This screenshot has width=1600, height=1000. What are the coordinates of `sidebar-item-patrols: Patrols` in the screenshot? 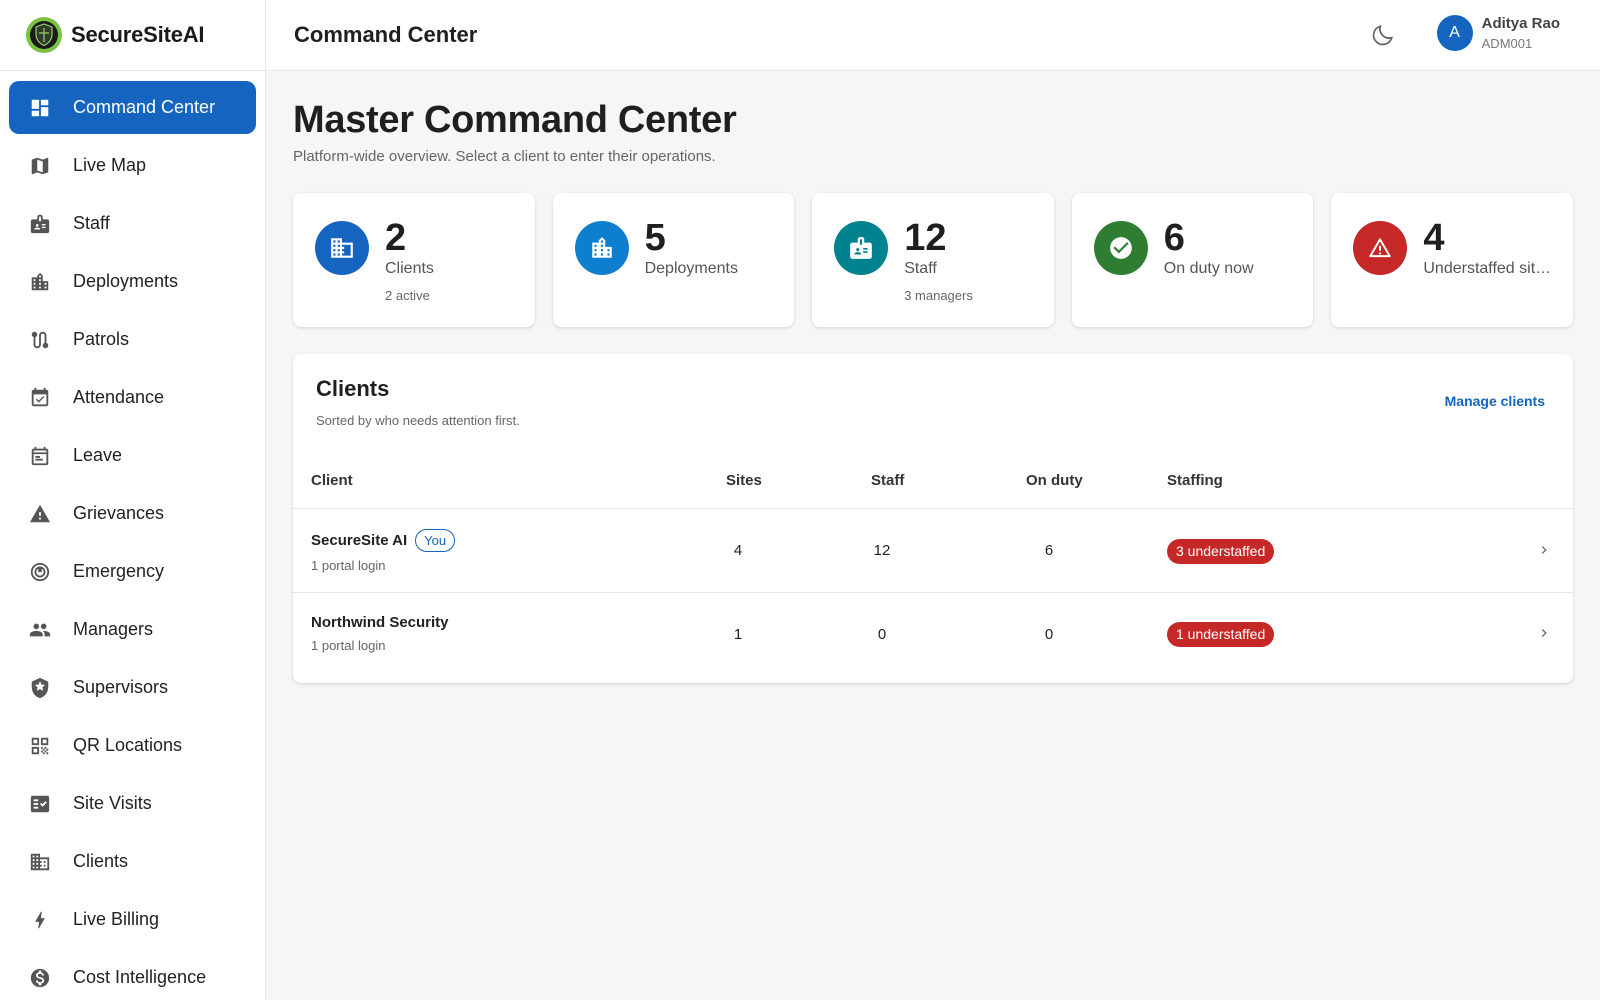 It's located at (132, 339).